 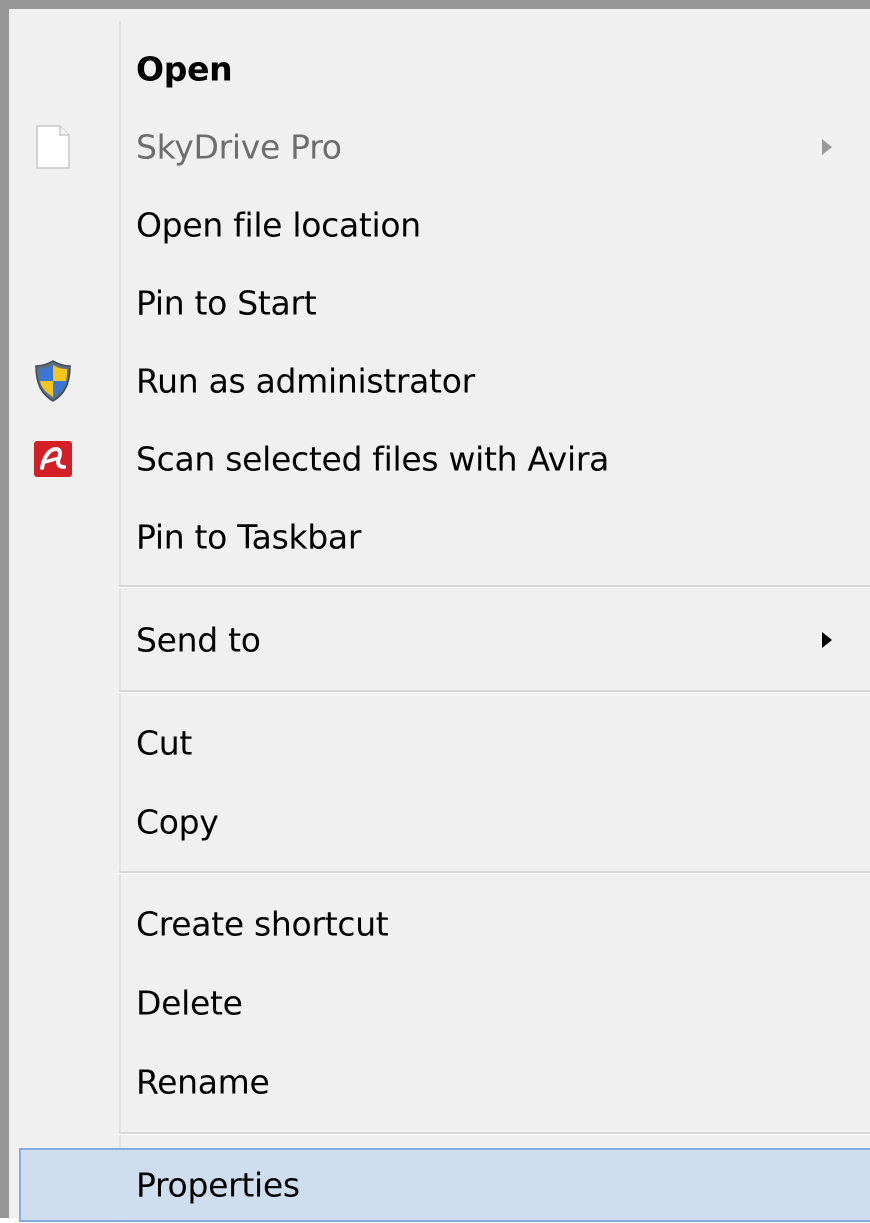 I want to click on menu-item-delete: Delete, so click(x=439, y=1003).